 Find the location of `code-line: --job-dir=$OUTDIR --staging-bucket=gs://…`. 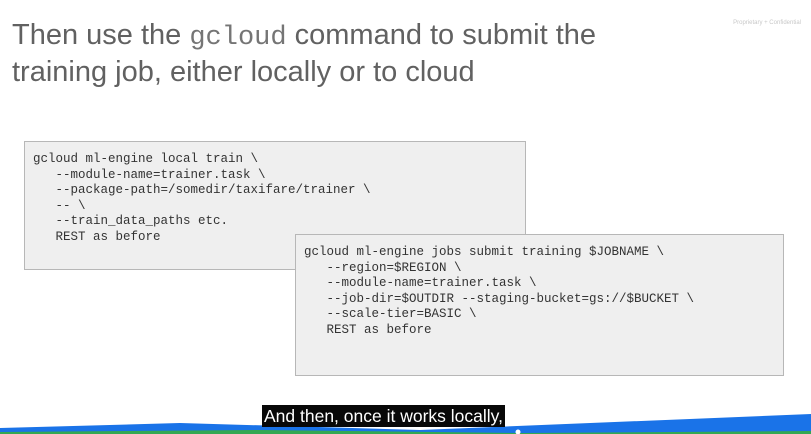

code-line: --job-dir=$OUTDIR --staging-bucket=gs://… is located at coordinates (499, 298).